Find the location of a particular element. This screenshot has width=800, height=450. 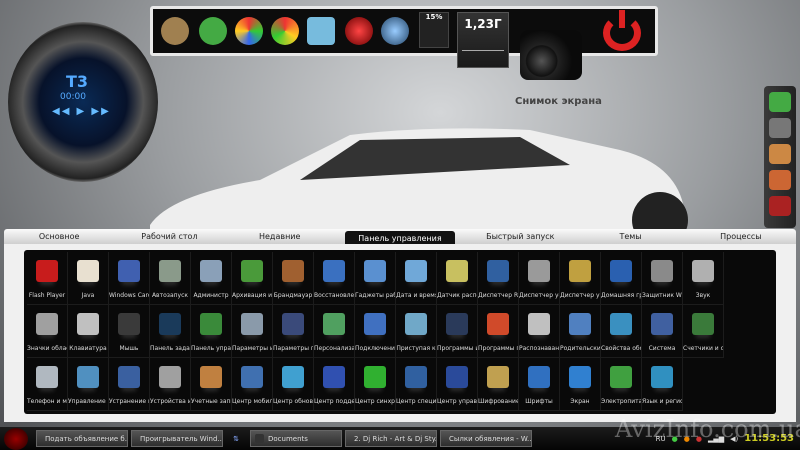

control-panel-item: Система is located at coordinates (662, 331).